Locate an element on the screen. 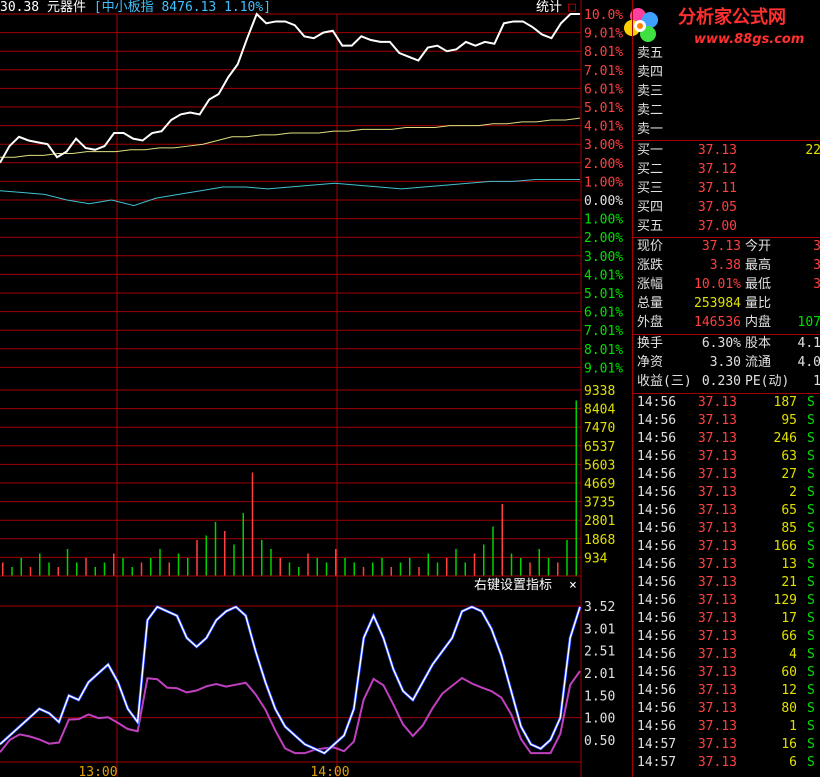  quote-label: 今开 is located at coordinates (758, 246).